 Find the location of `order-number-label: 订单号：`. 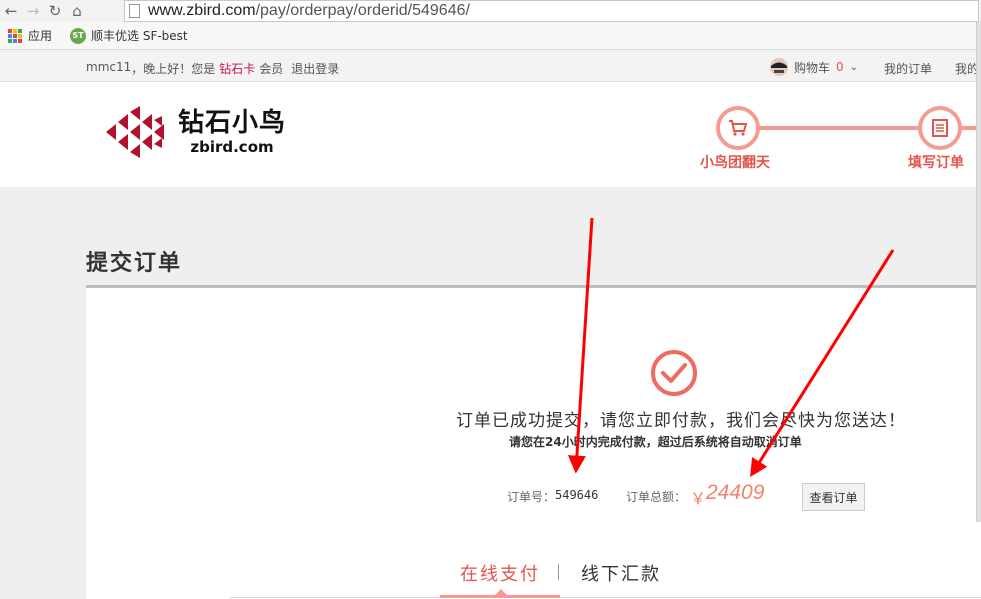

order-number-label: 订单号： is located at coordinates (531, 497).